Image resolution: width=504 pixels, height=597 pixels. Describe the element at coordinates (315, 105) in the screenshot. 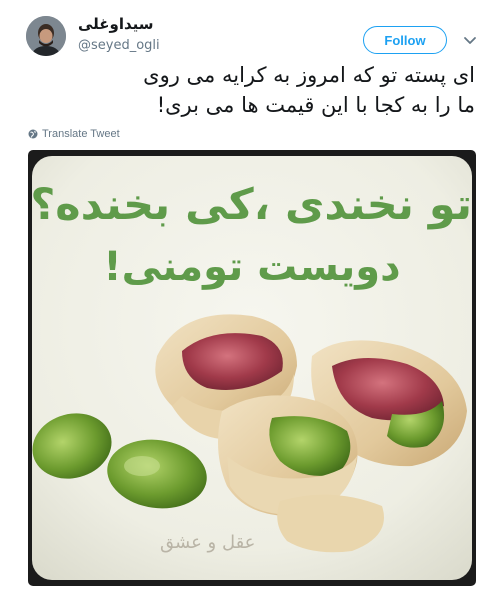

I see `tweet-text-line: ما را به کجا با این قیمت ها می بری!` at that location.